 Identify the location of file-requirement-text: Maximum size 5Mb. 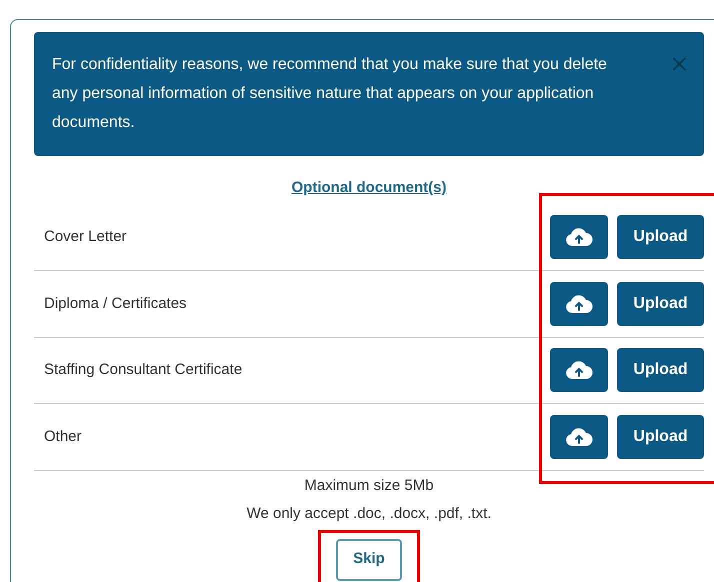
(369, 486).